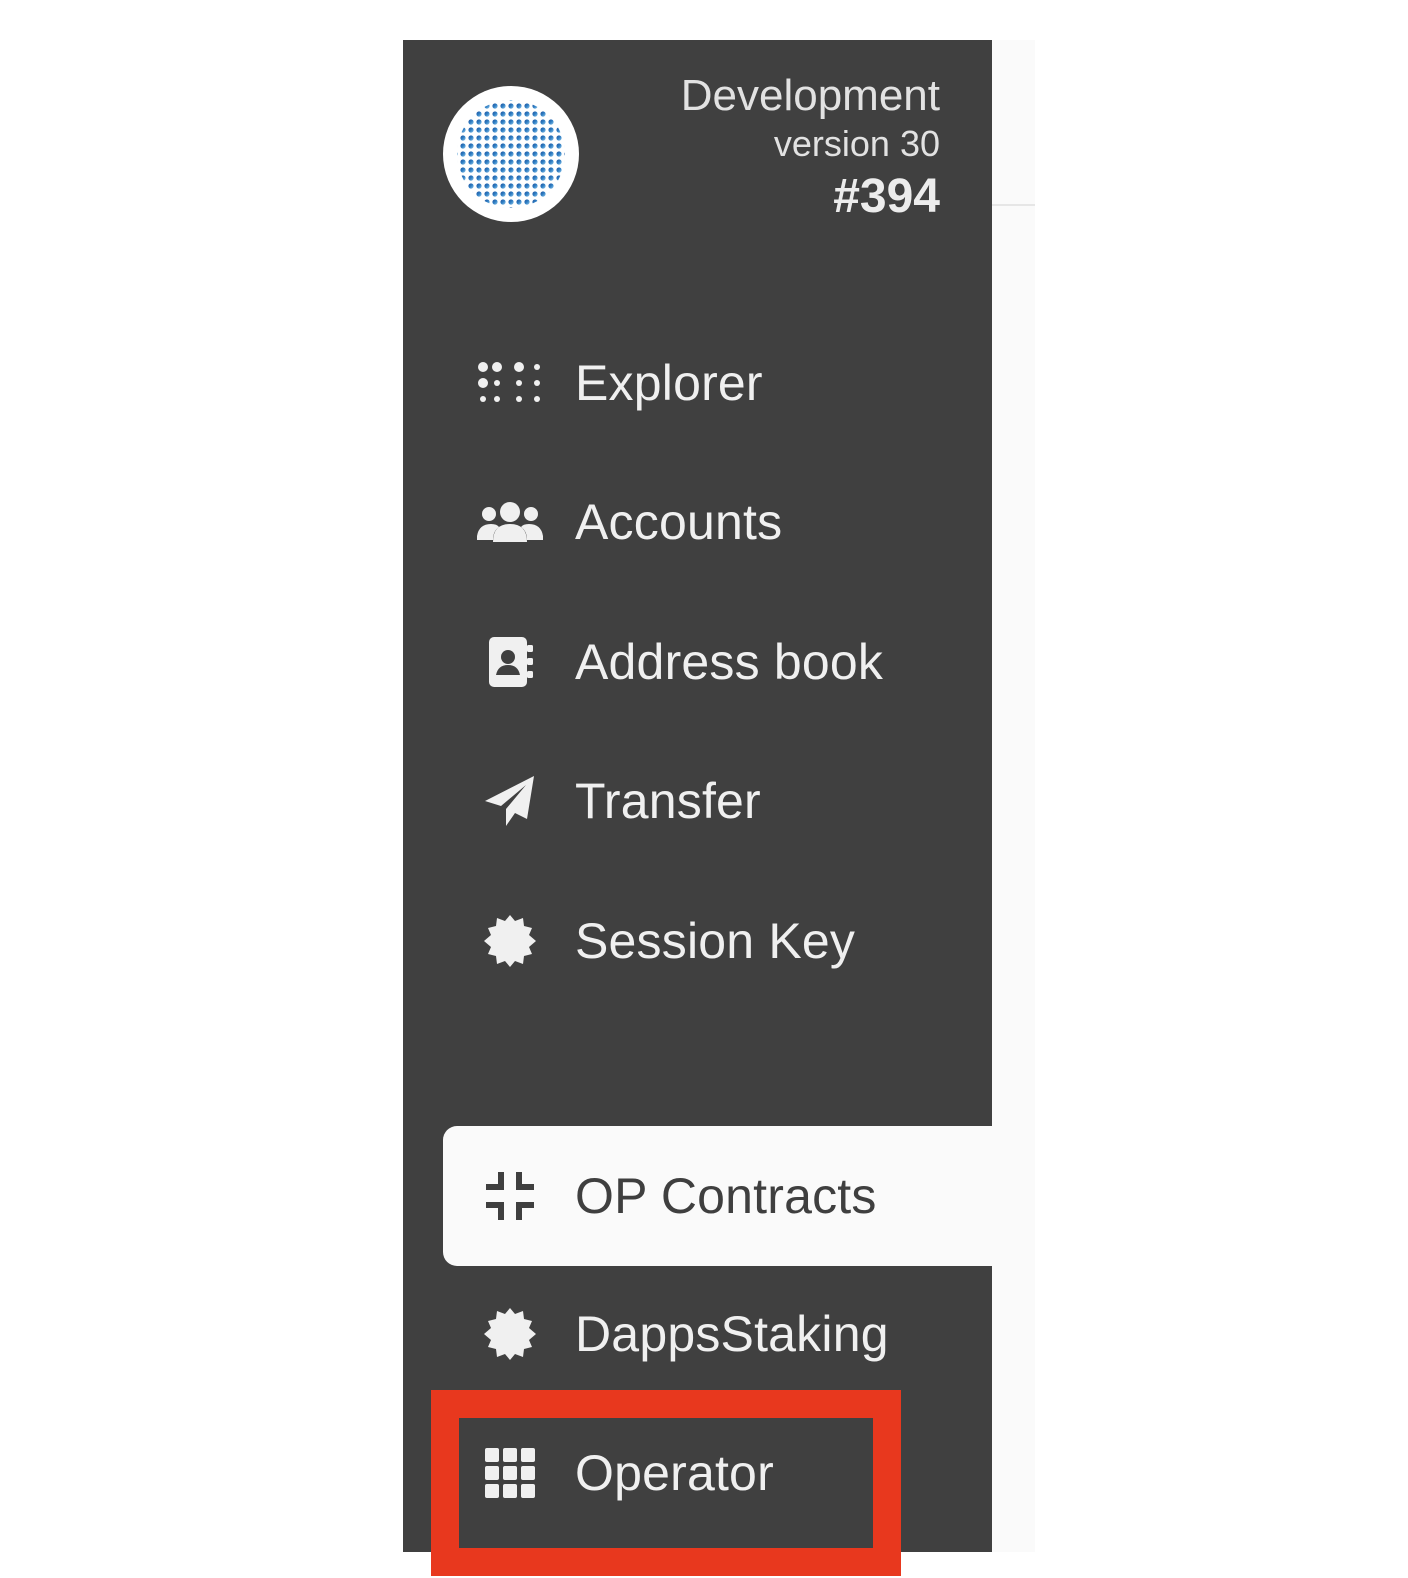 The width and height of the screenshot is (1408, 1578). I want to click on sidebar-item-dapps-staking: DappsStaking, so click(717, 1334).